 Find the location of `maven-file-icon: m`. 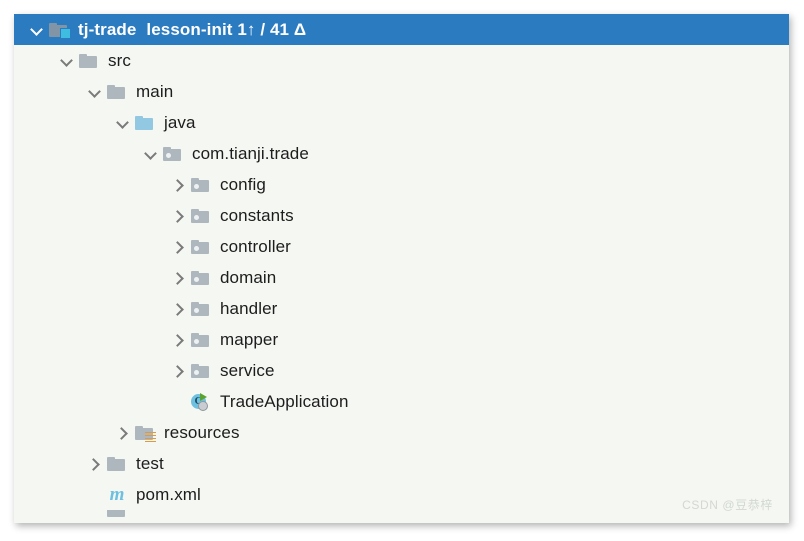

maven-file-icon: m is located at coordinates (117, 494).